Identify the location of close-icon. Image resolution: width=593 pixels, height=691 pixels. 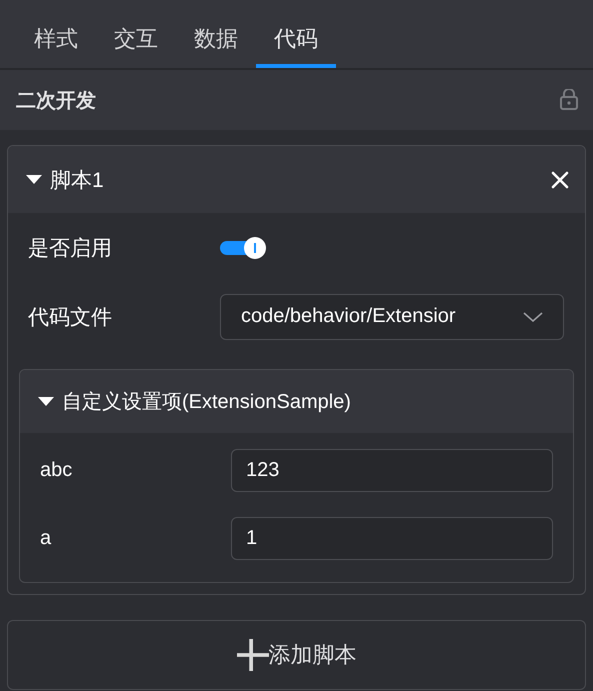
(560, 179).